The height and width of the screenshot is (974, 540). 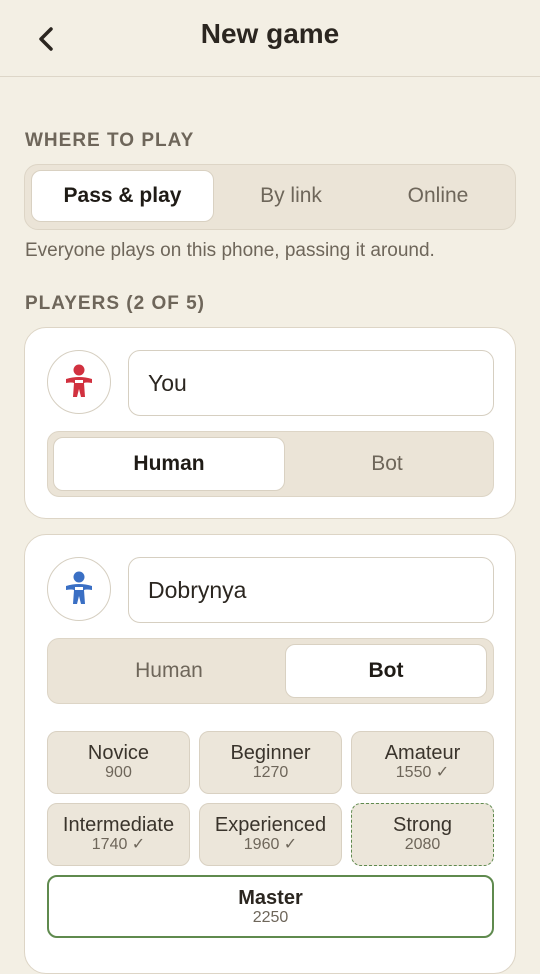 I want to click on bot-level-amateur: Amateur 1550 ✓, so click(x=422, y=762).